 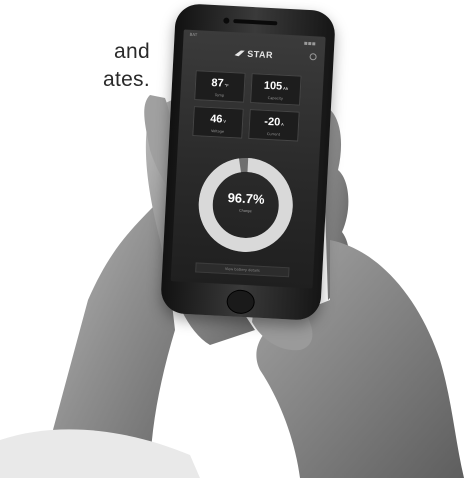 What do you see at coordinates (313, 57) in the screenshot?
I see `gear-icon` at bounding box center [313, 57].